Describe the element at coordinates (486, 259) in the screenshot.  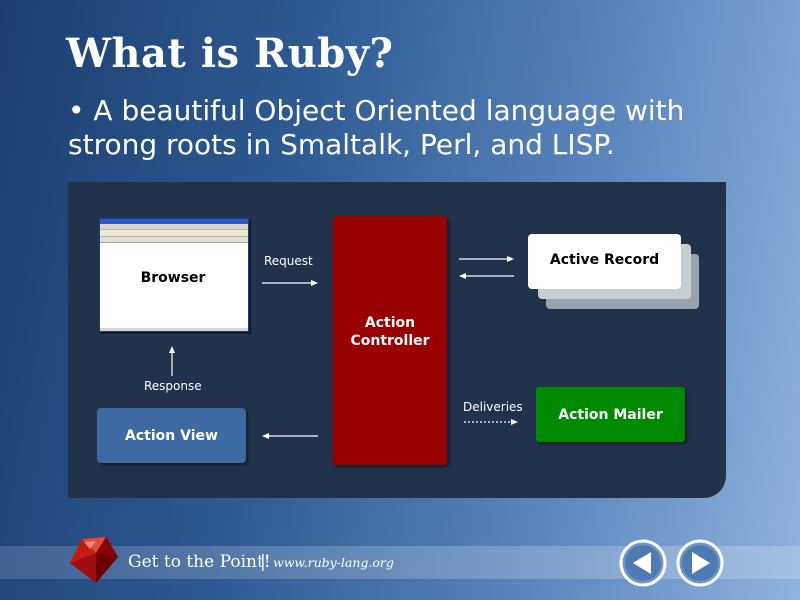
I see `to-active-record-arrow-icon` at that location.